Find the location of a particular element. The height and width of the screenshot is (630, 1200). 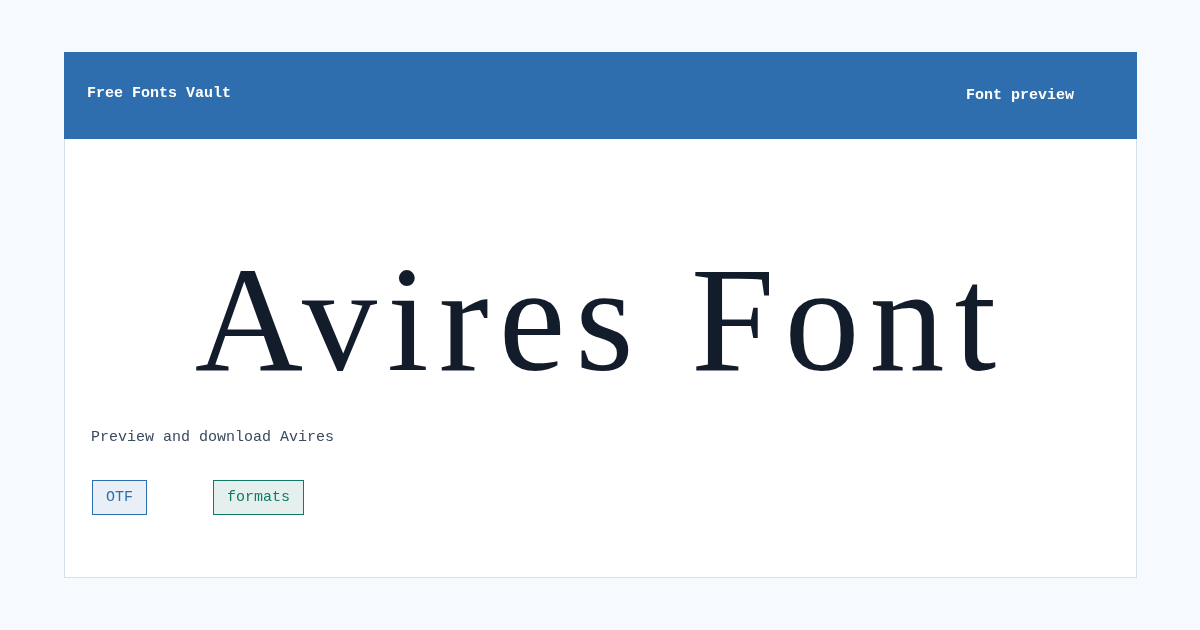

description-text: Preview and download Avires is located at coordinates (213, 438).